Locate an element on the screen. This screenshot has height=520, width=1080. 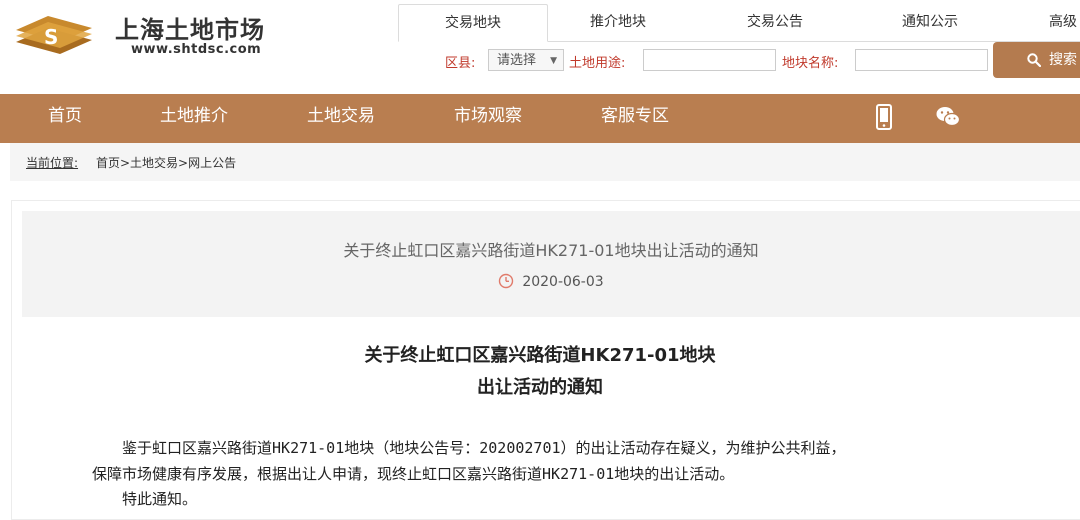
search-form: 区县: 请选择 ▼ 土地用途: 地块名称: 搜索 is located at coordinates (540, 60).